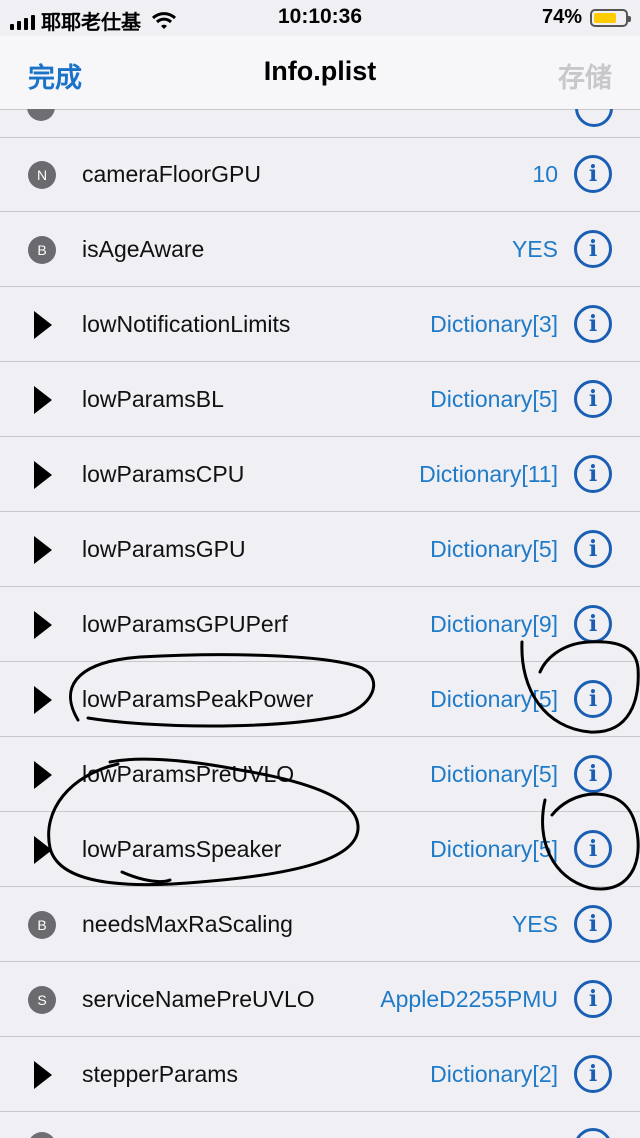 This screenshot has width=640, height=1138. Describe the element at coordinates (494, 624) in the screenshot. I see `row-value: Dictionary[9]` at that location.